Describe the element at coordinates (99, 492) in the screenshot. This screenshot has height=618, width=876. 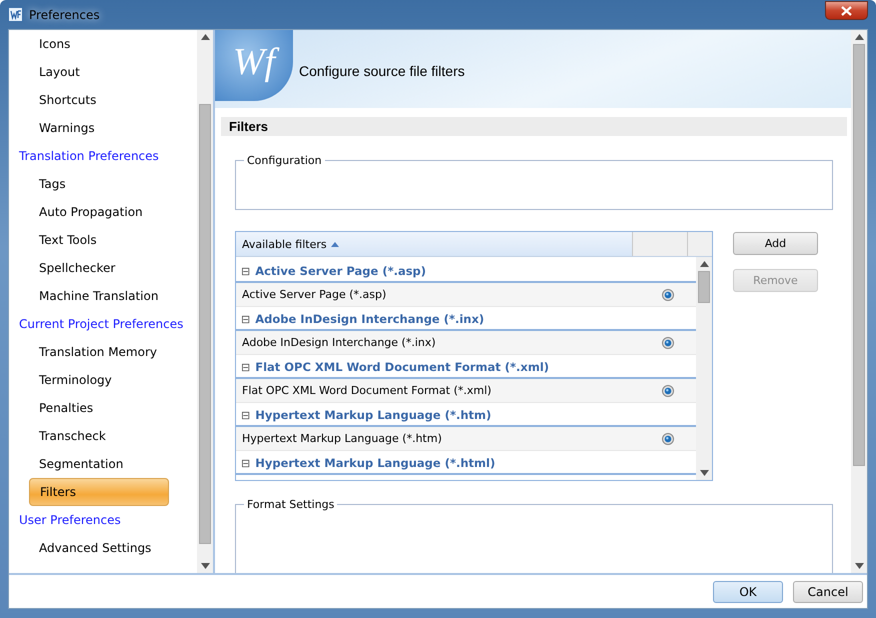
I see `sidebar-item: Filters` at that location.